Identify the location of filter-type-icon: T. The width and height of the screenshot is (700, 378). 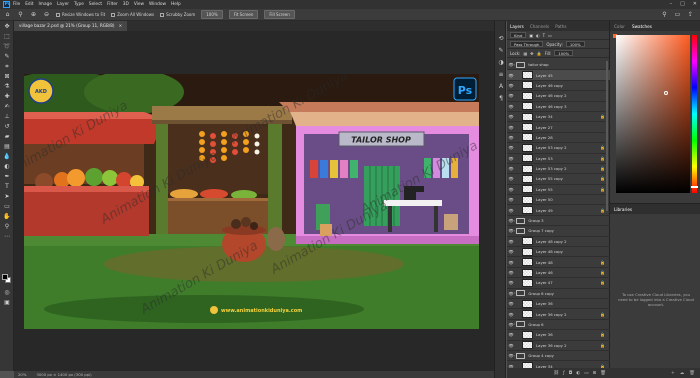
(544, 35).